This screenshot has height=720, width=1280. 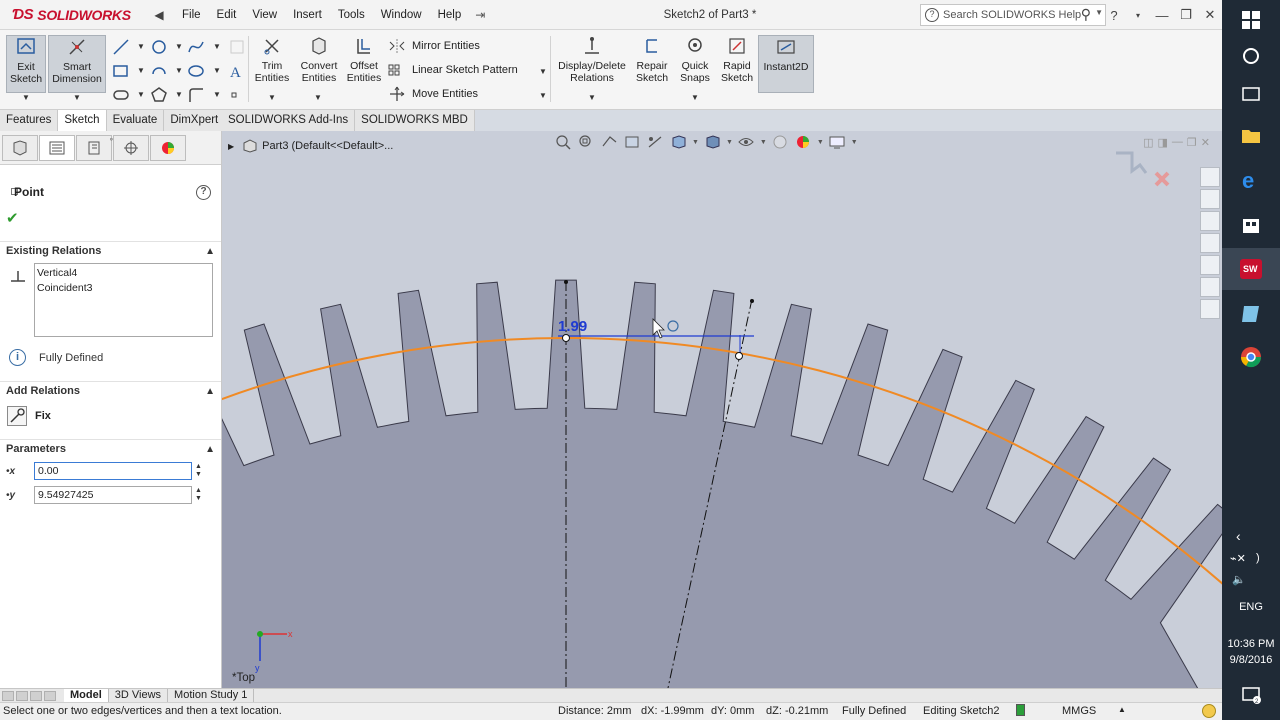 What do you see at coordinates (737, 64) in the screenshot?
I see `rapid-sketch-button: Rapid Sketch` at bounding box center [737, 64].